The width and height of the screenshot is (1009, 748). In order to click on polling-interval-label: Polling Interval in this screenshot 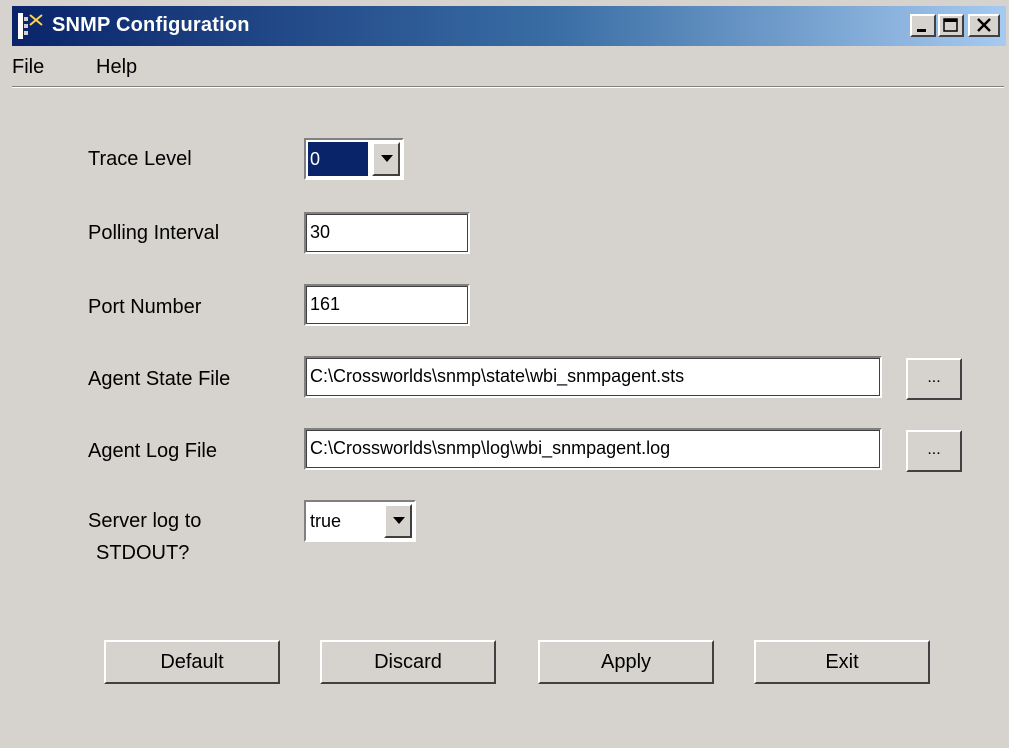, I will do `click(154, 233)`.